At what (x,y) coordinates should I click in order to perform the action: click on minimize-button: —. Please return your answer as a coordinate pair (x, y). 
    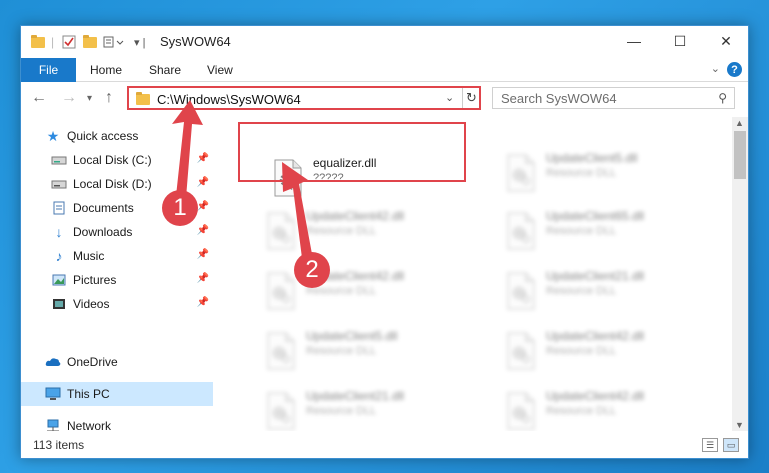
    Looking at the image, I should click on (634, 41).